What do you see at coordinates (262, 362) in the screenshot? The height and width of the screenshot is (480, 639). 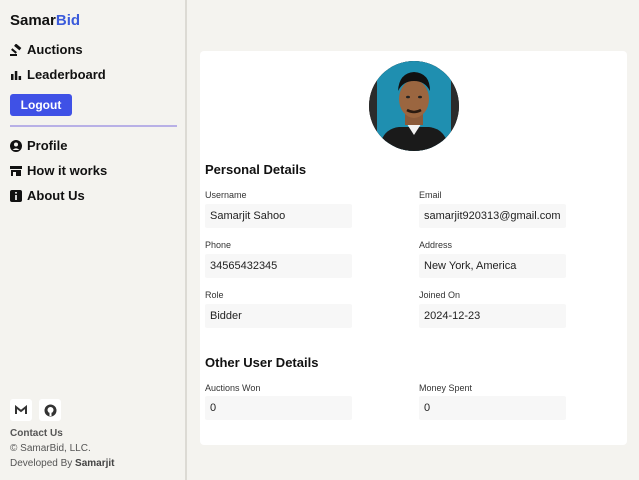 I see `other-user-details-title: Other User Details` at bounding box center [262, 362].